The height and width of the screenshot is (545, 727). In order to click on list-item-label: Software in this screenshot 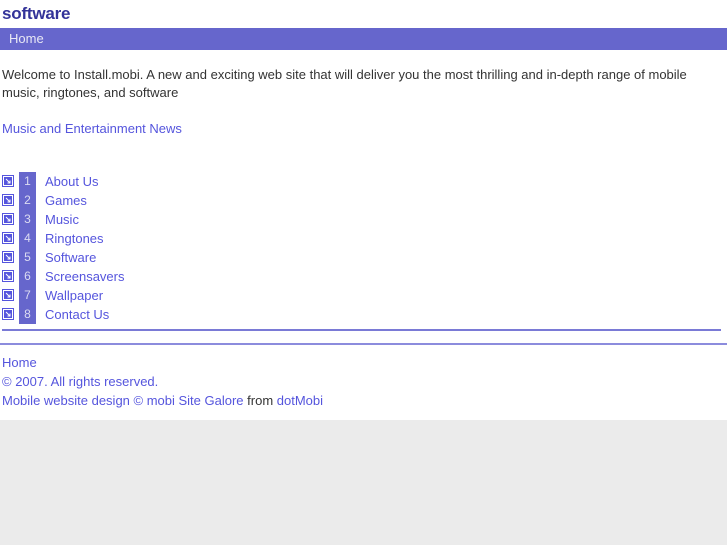, I will do `click(66, 257)`.